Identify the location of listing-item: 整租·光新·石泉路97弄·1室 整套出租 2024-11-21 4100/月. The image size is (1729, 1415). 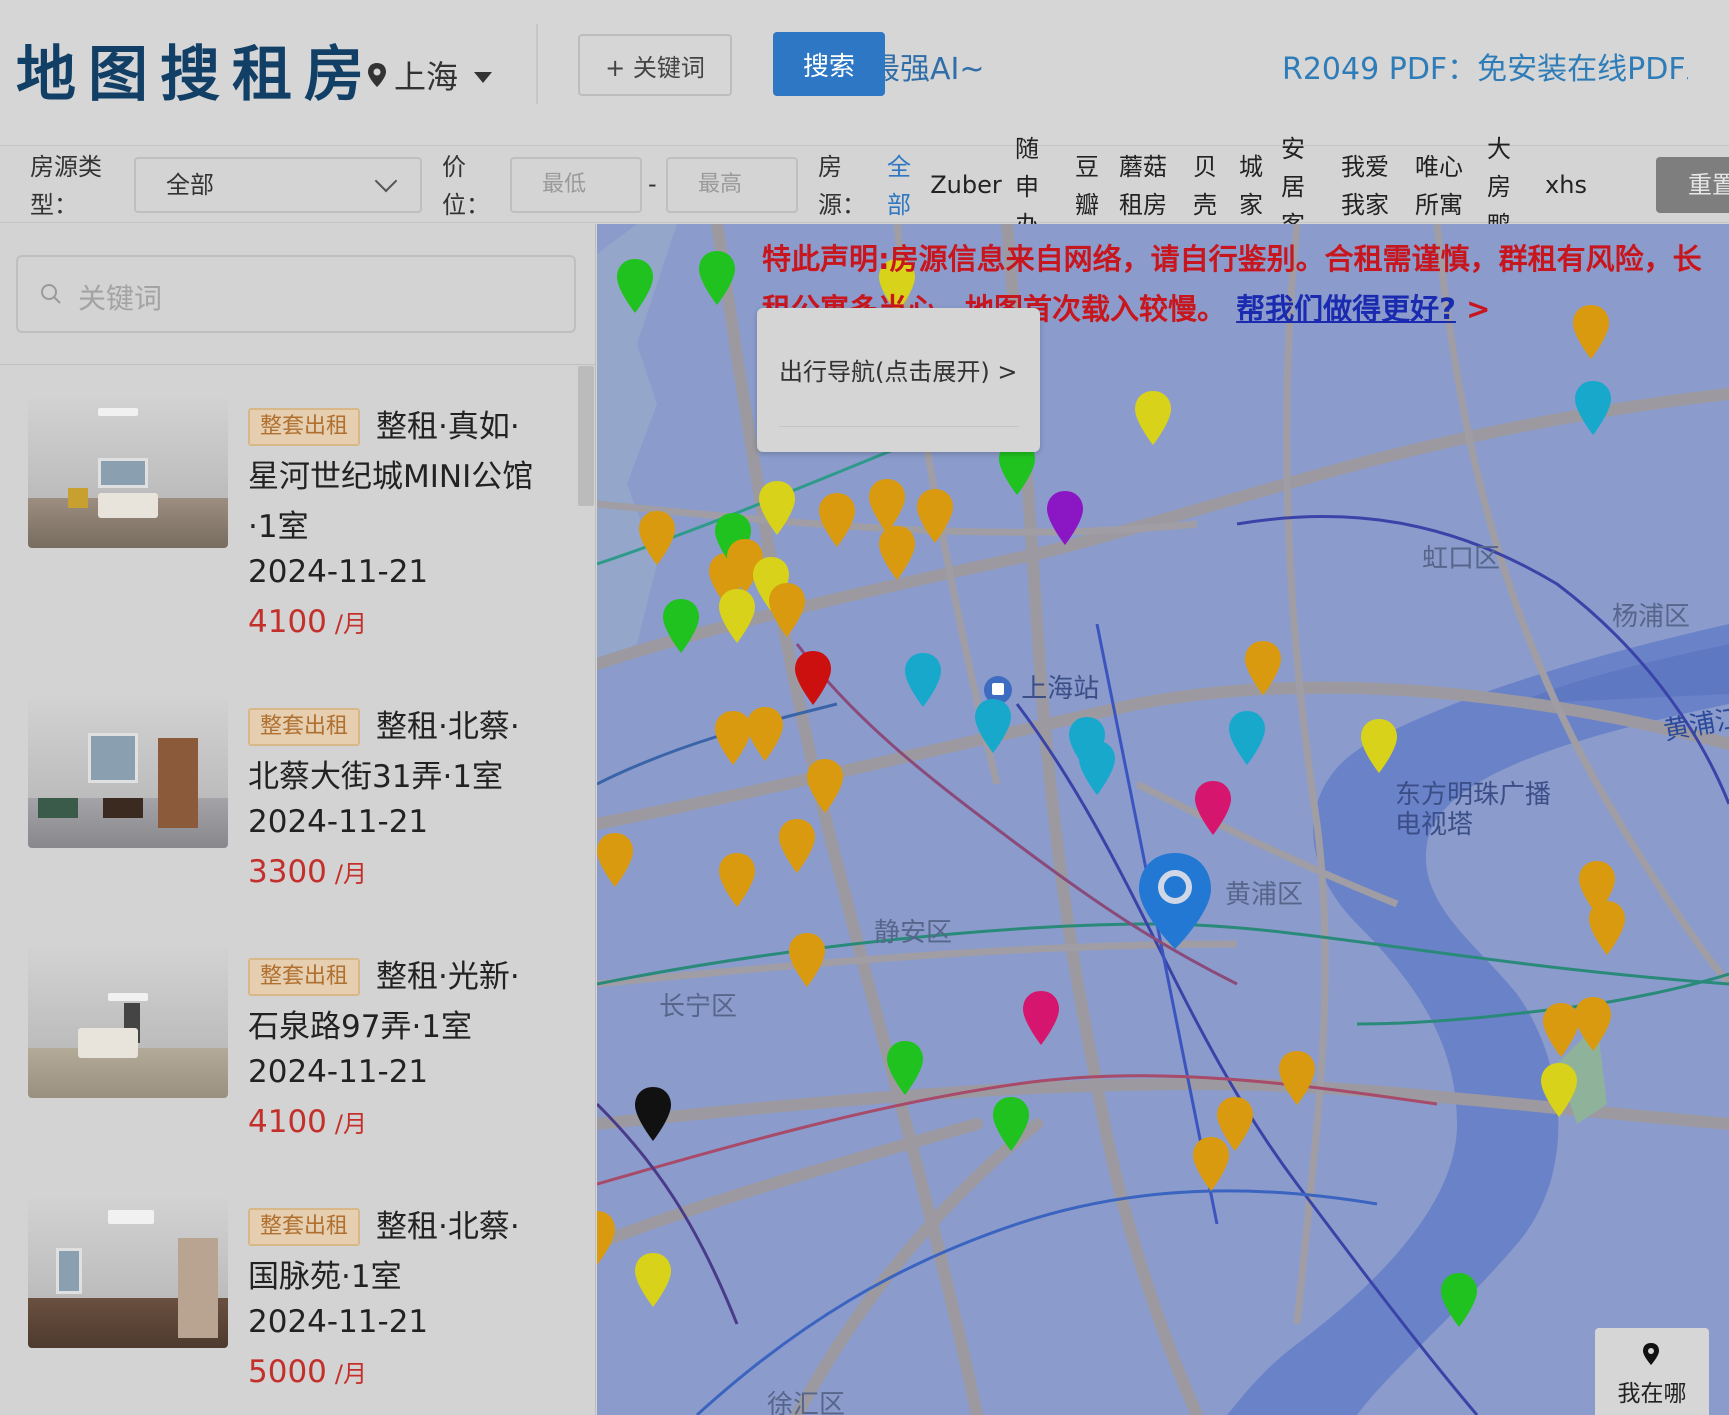
(288, 1073).